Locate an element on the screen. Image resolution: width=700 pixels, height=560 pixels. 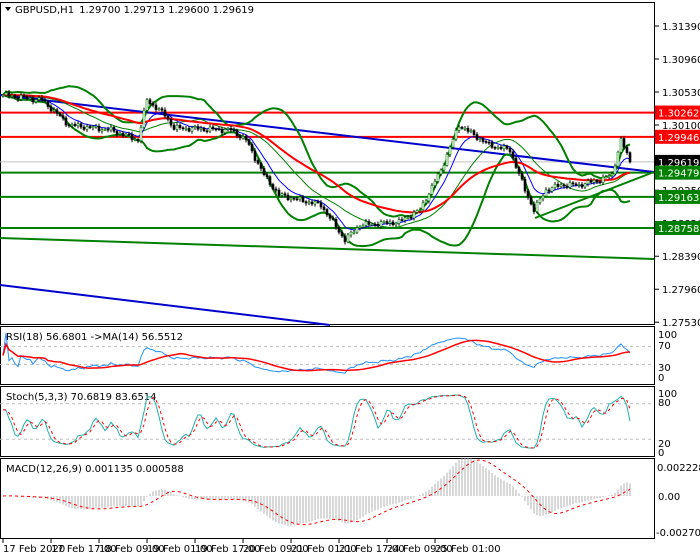
price-tag-label: 1.29479 is located at coordinates (678, 174).